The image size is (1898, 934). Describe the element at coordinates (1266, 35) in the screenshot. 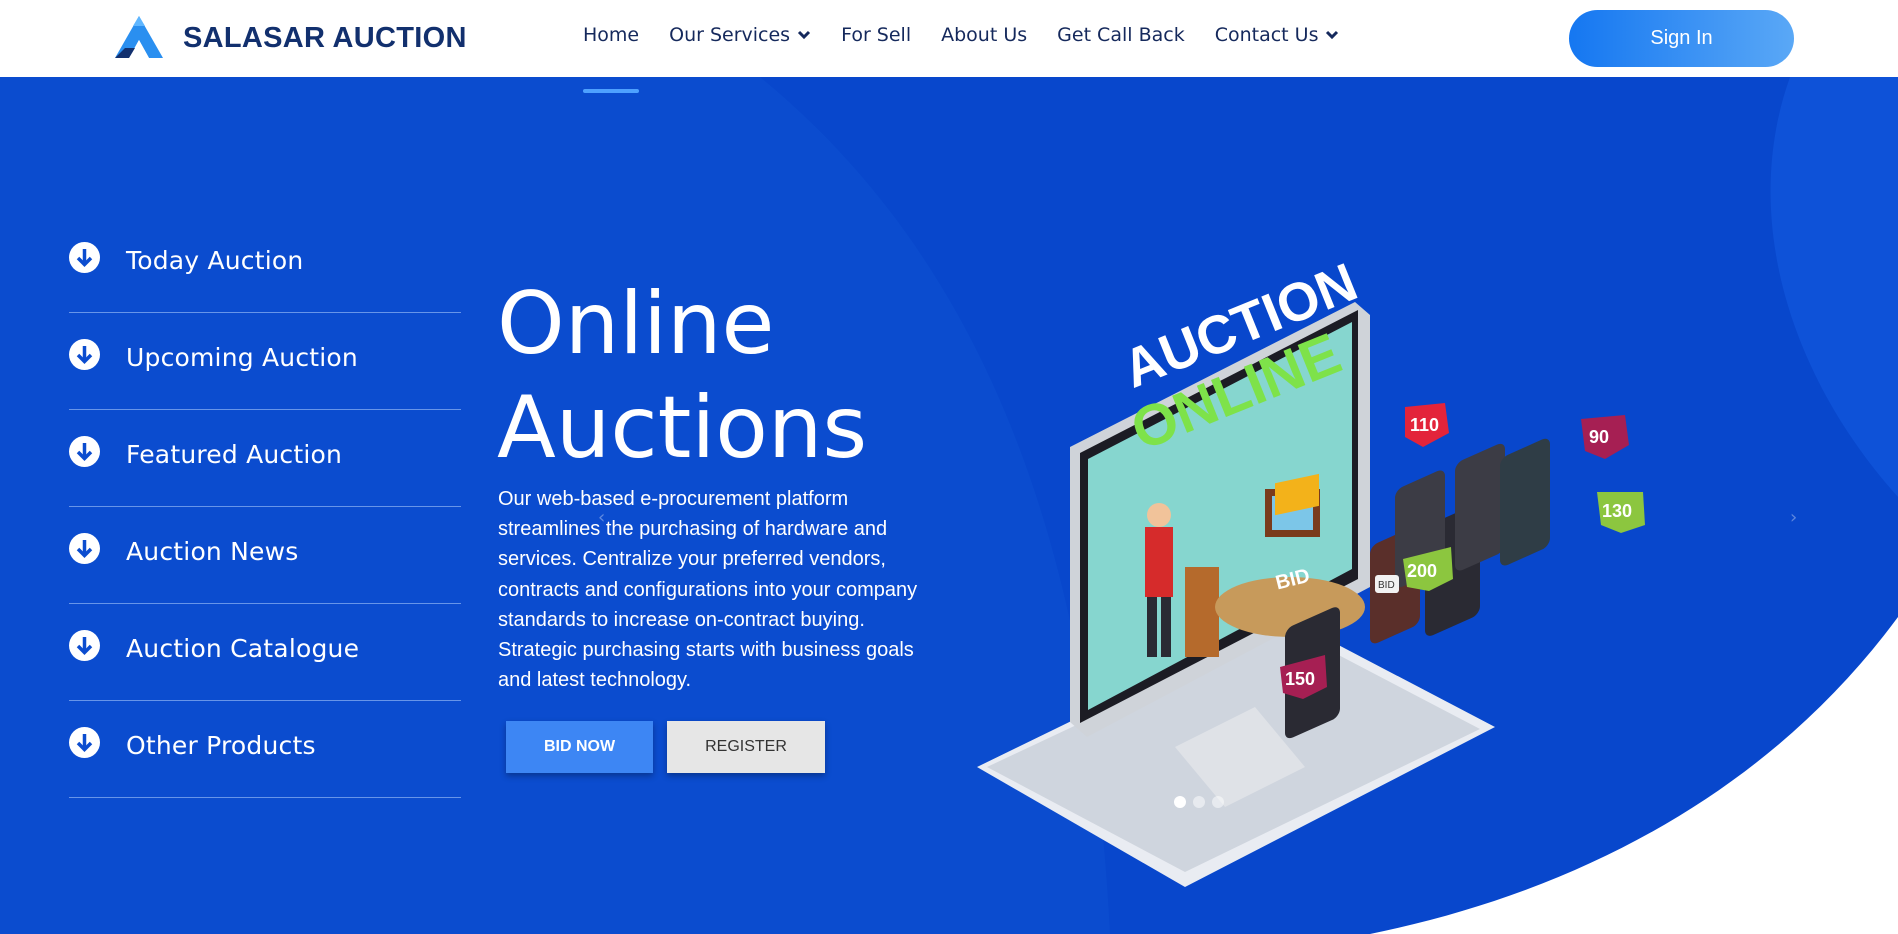

I see `nav-label: Contact Us` at that location.